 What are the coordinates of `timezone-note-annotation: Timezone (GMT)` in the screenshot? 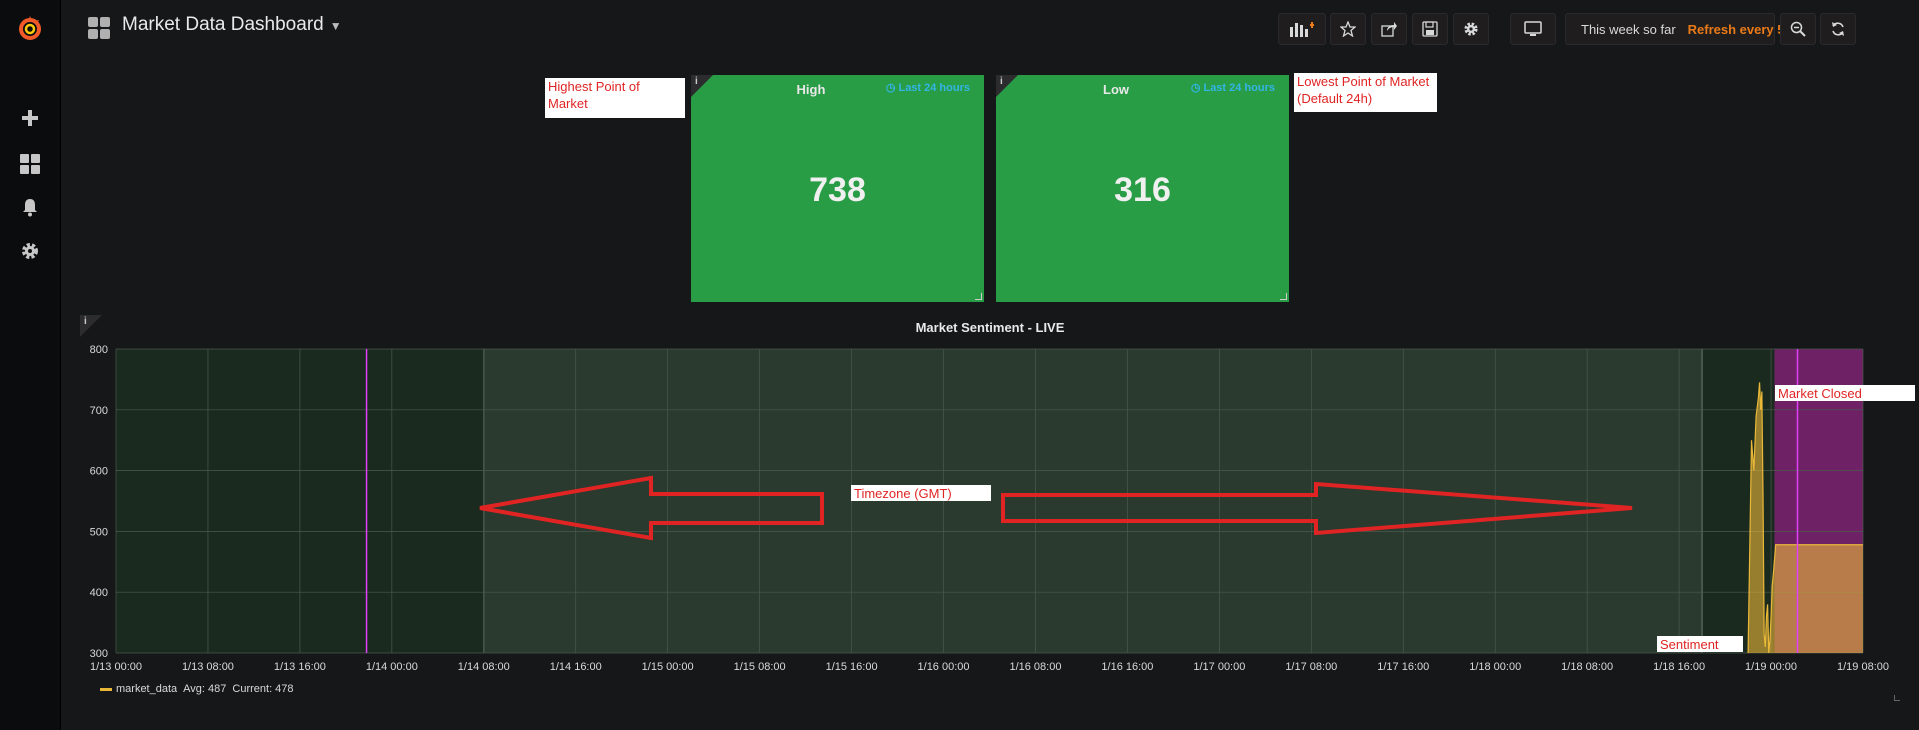 It's located at (921, 493).